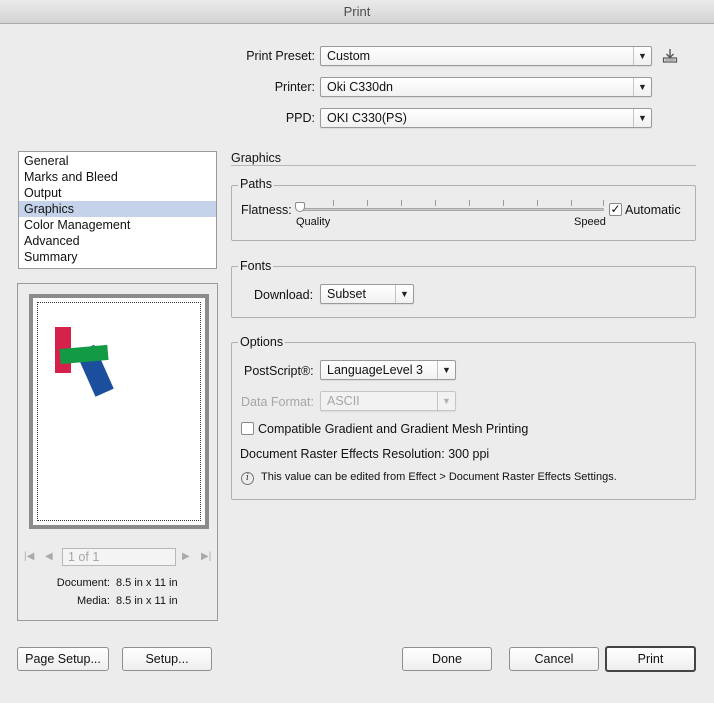 Image resolution: width=714 pixels, height=703 pixels. I want to click on preview-page, so click(119, 411).